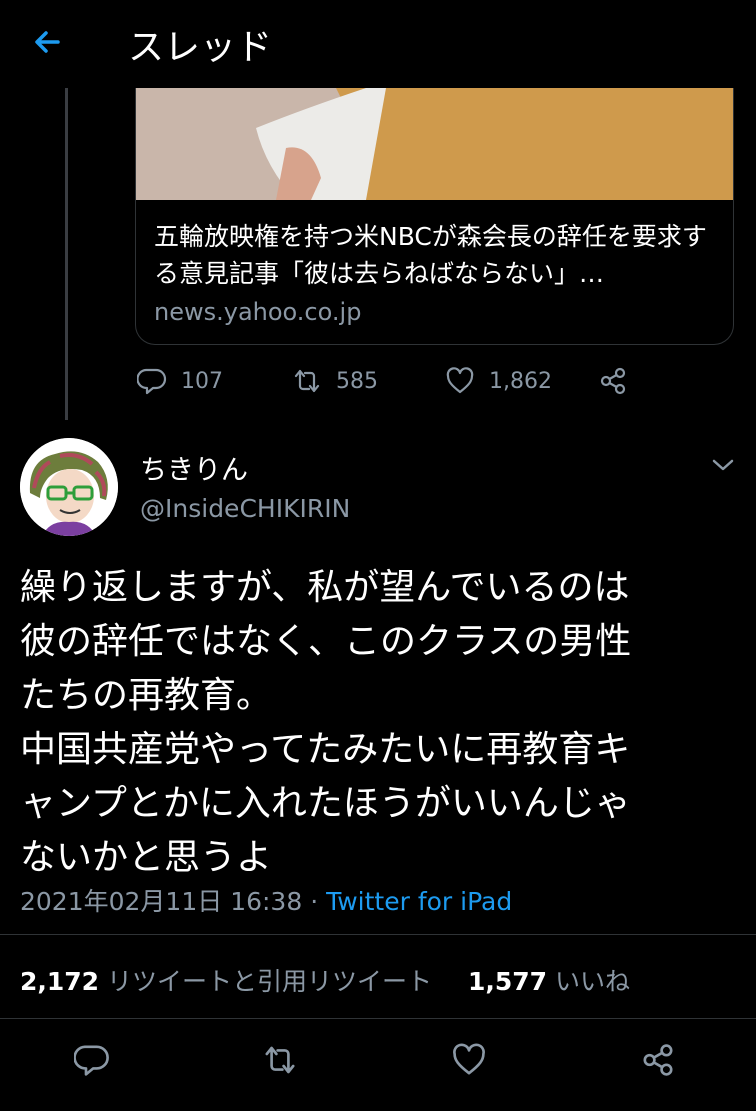 The height and width of the screenshot is (1111, 756). Describe the element at coordinates (588, 981) in the screenshot. I see `like-stat-label: いいね` at that location.